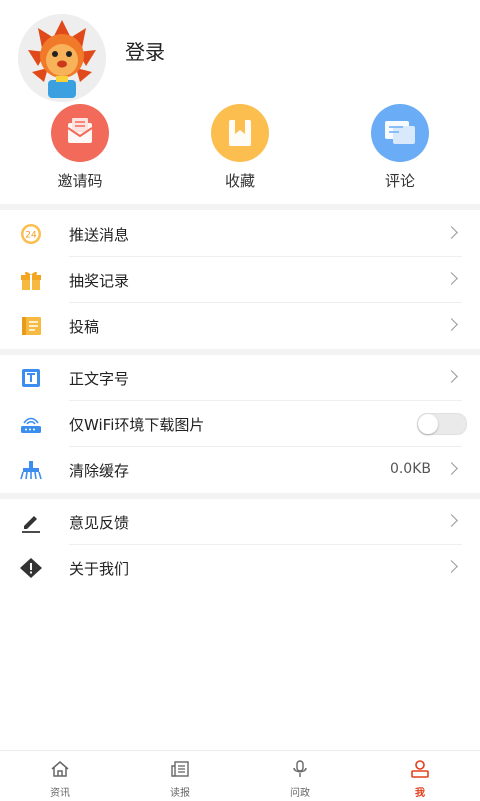  I want to click on info-diamond-icon, so click(31, 568).